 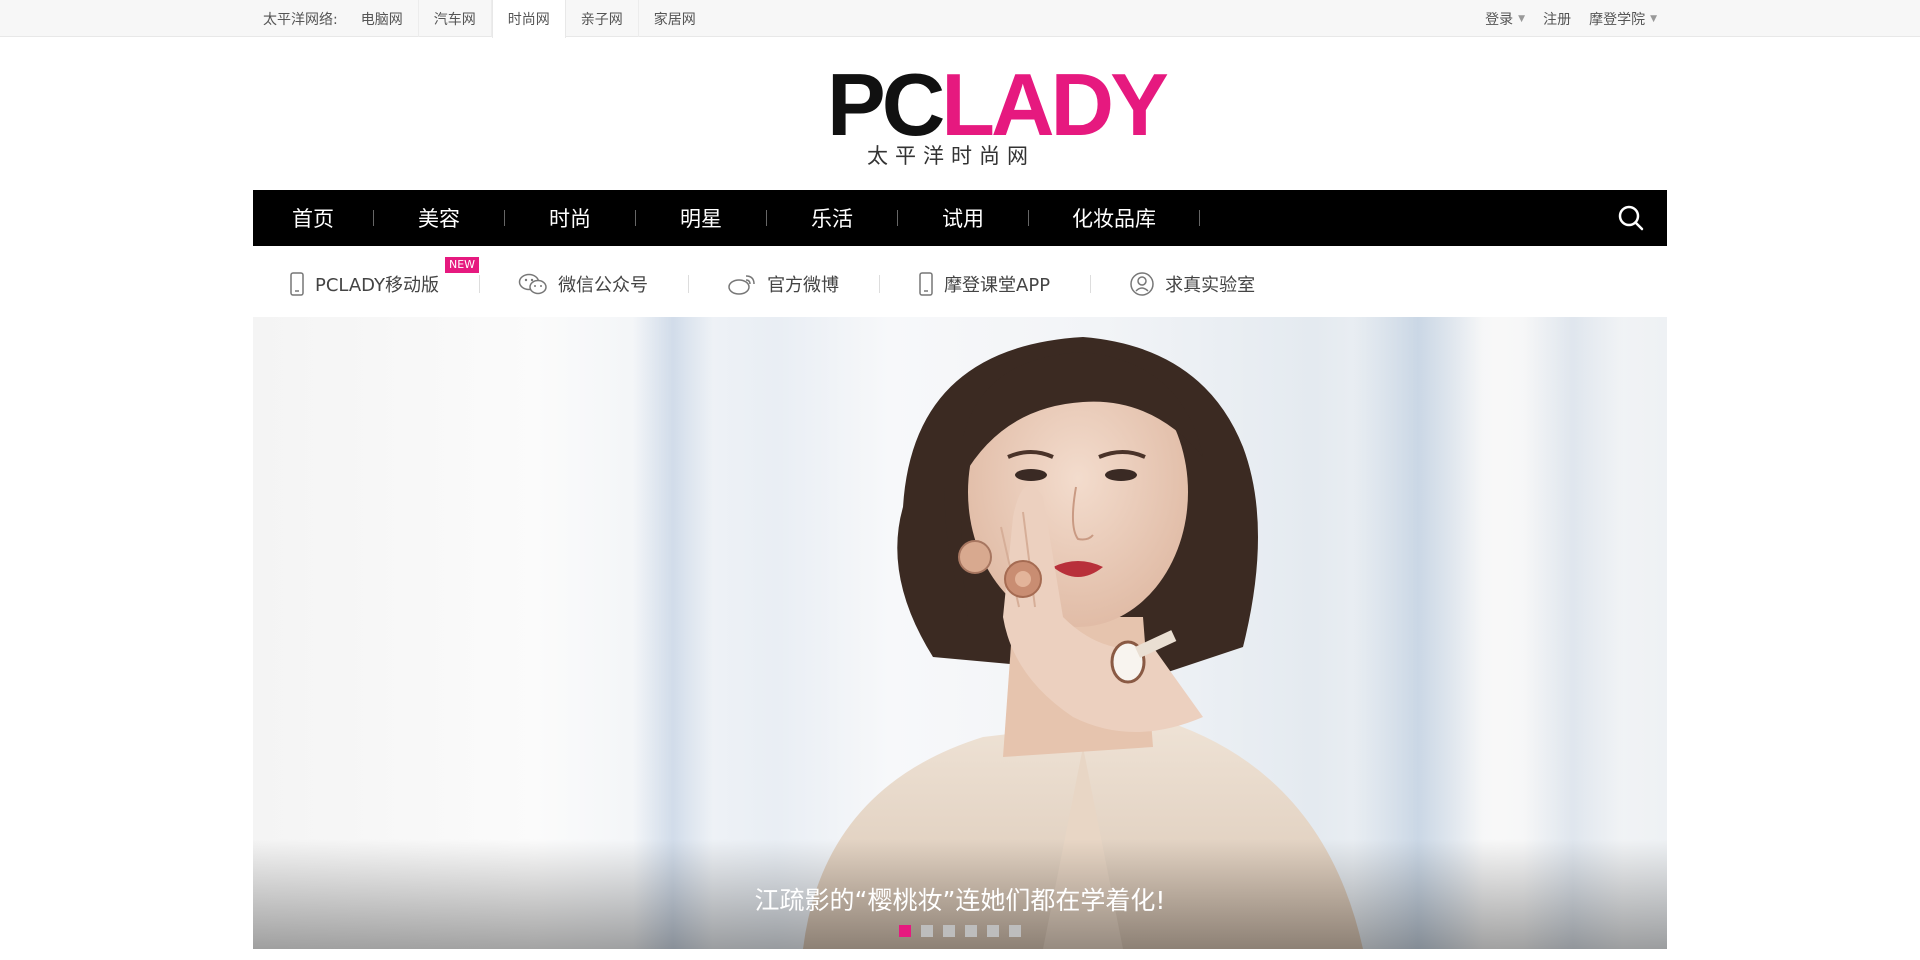 I want to click on logo-wordmark: PCLADY, so click(x=998, y=104).